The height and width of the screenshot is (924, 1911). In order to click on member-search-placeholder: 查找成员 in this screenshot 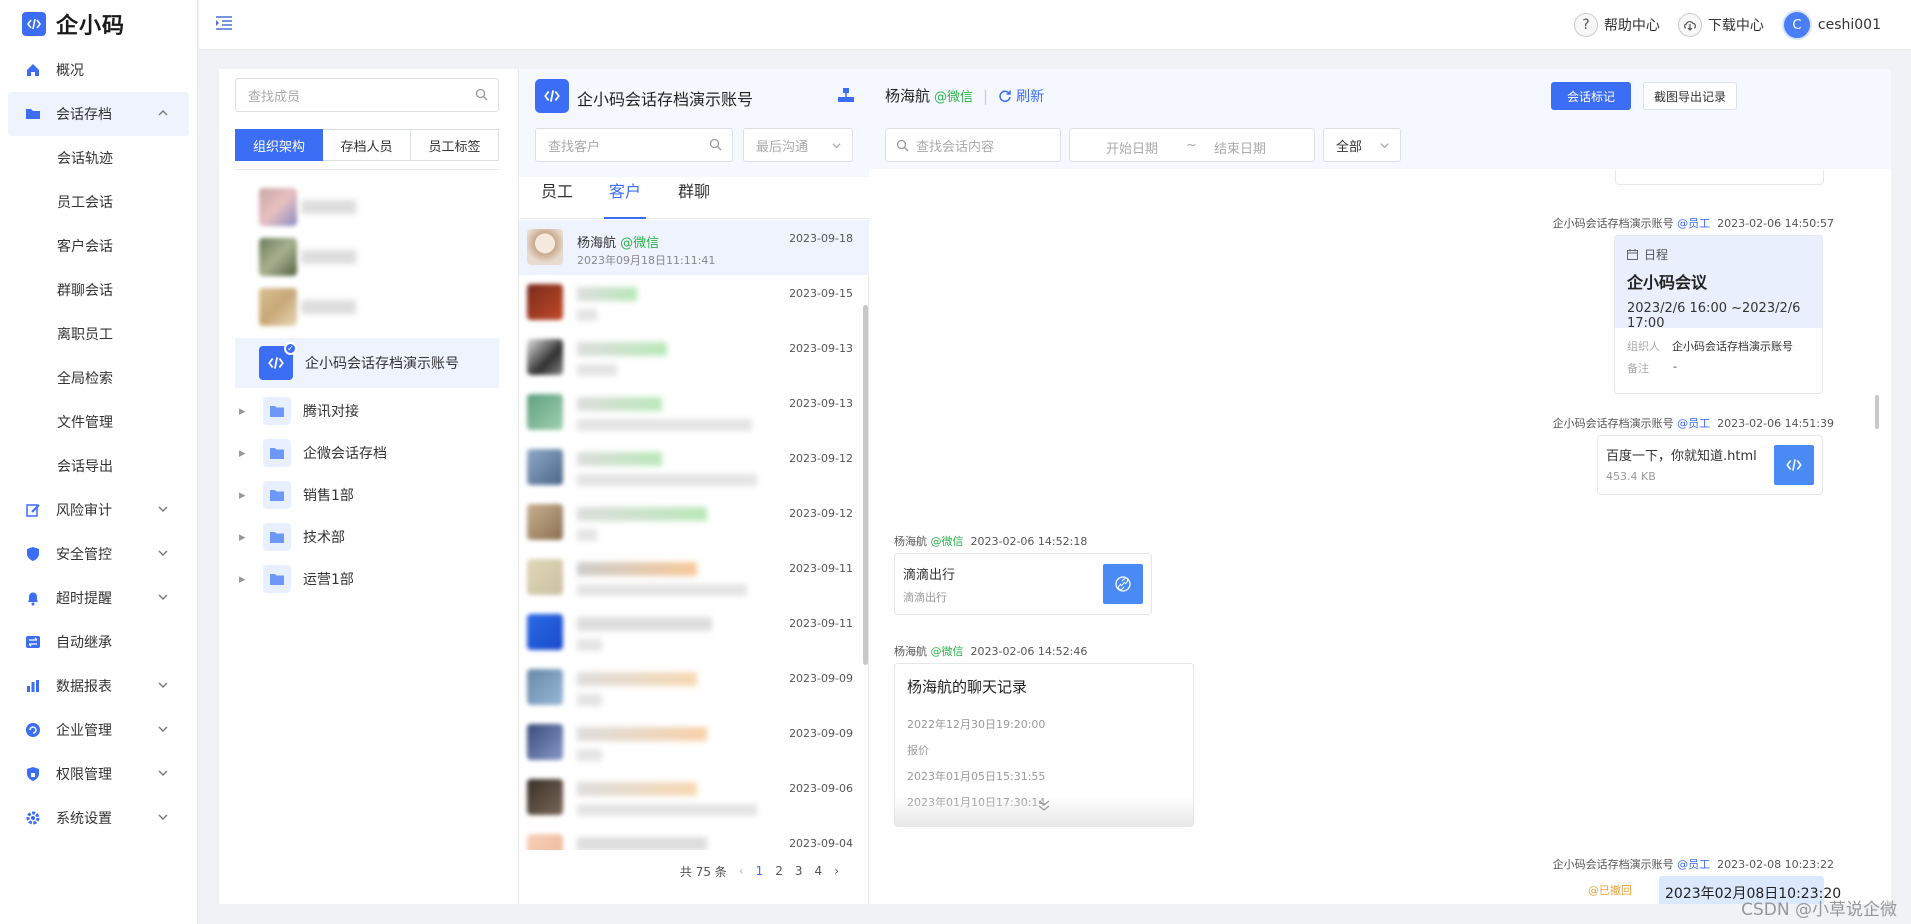, I will do `click(274, 97)`.